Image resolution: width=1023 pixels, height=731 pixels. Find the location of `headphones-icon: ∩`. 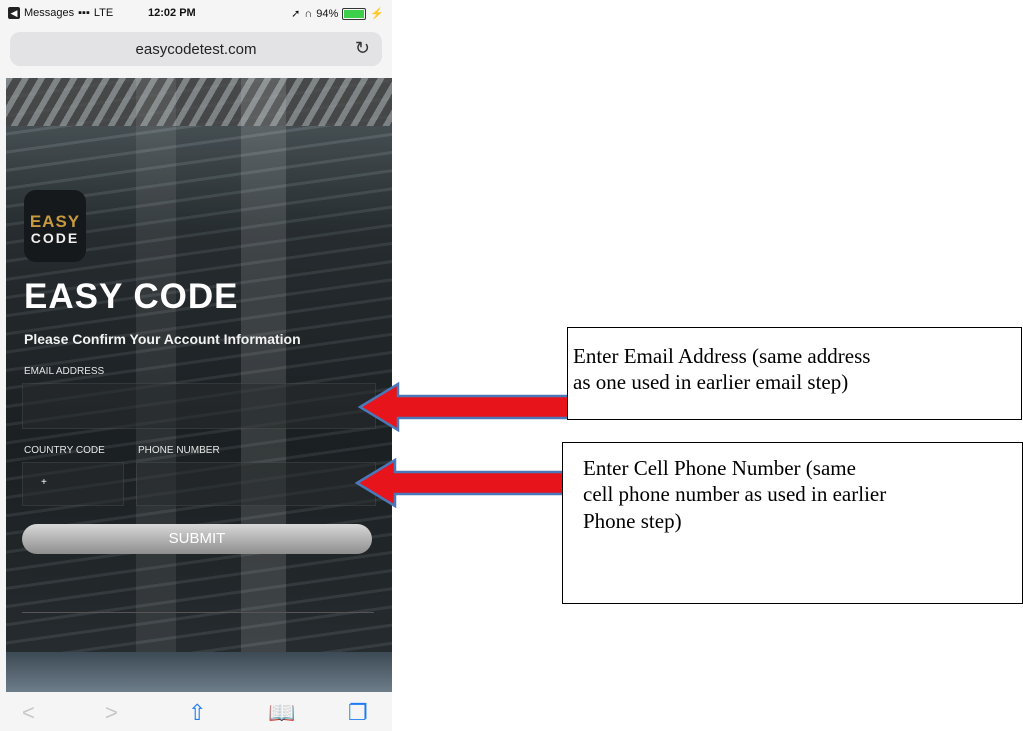

headphones-icon: ∩ is located at coordinates (308, 13).